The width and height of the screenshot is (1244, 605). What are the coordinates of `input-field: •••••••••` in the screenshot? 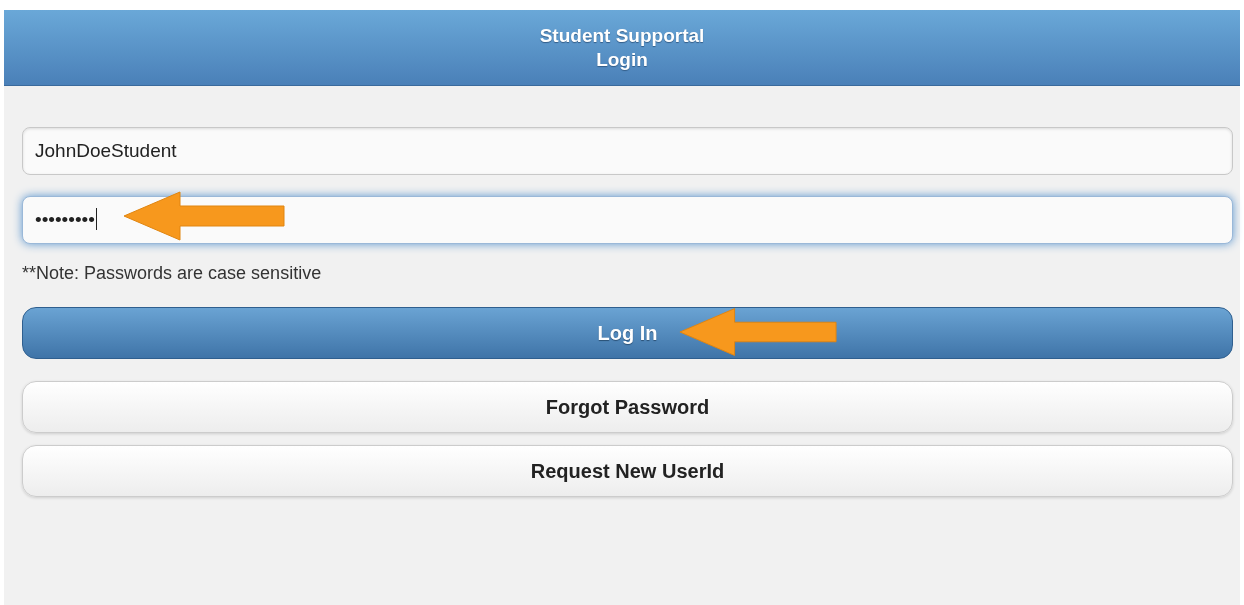 It's located at (627, 220).